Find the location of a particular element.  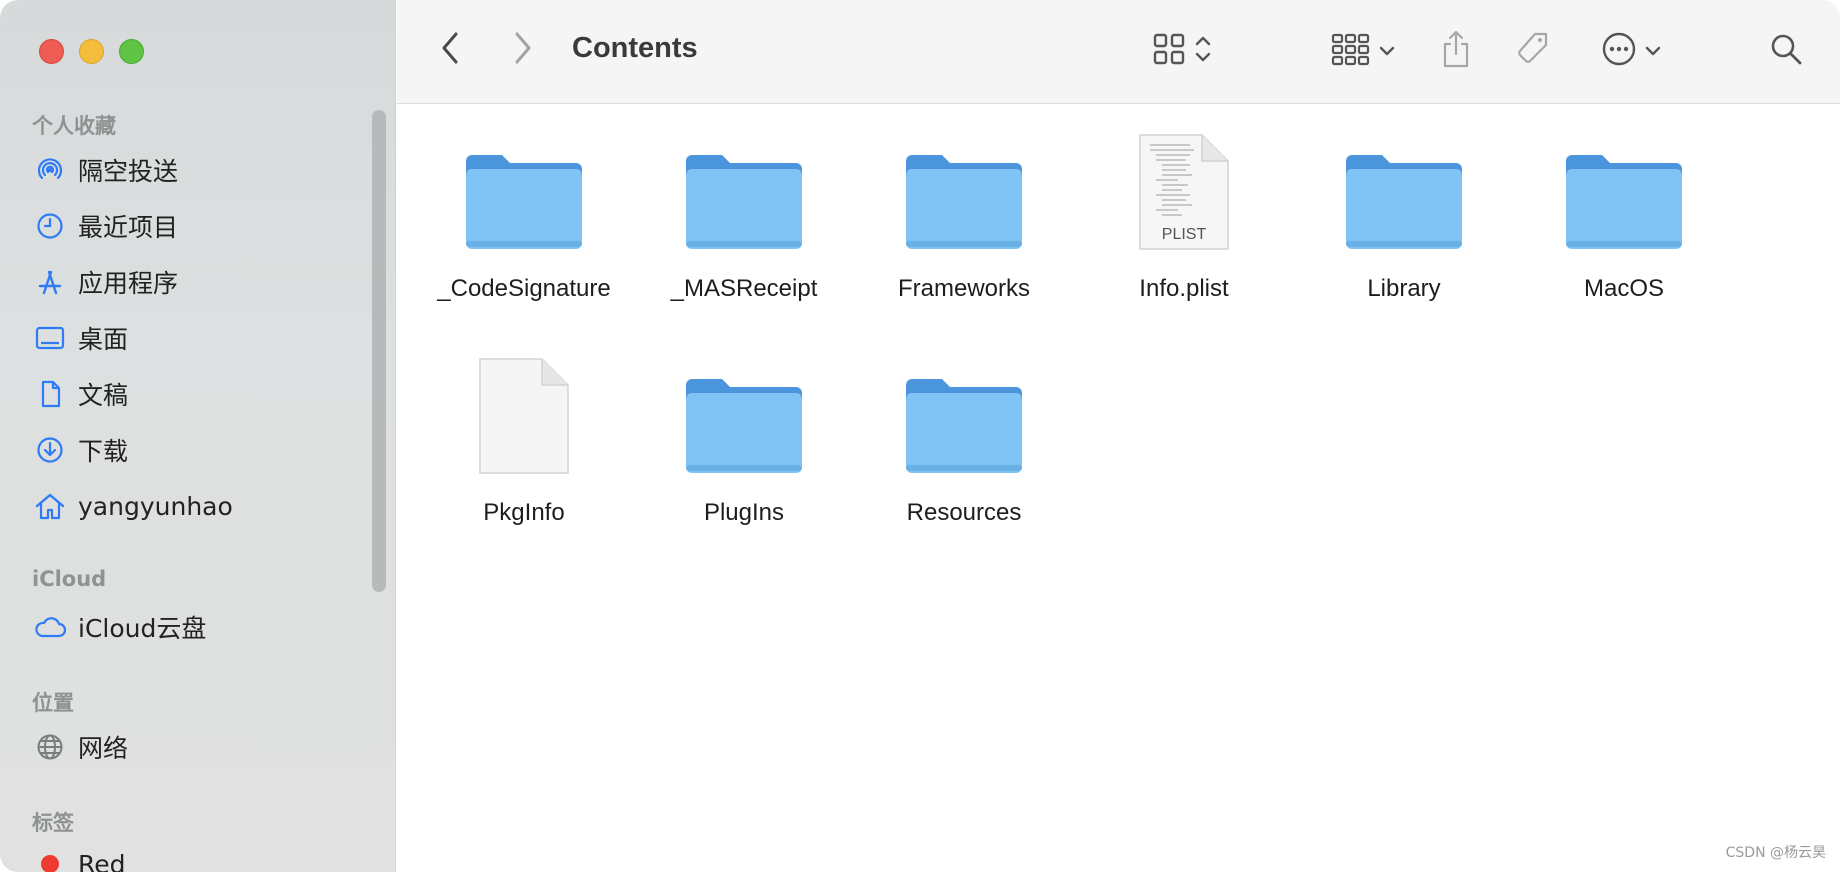

file-name: MacOS is located at coordinates (1623, 288).